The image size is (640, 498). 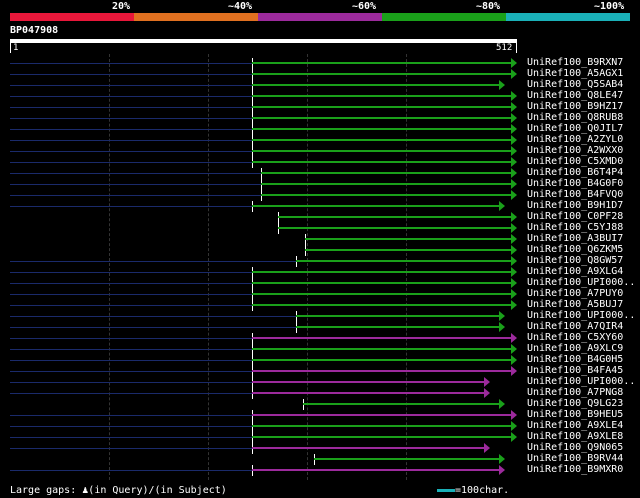 I want to click on hit-label-link: UniRef100_A2ZYL0, so click(x=575, y=139).